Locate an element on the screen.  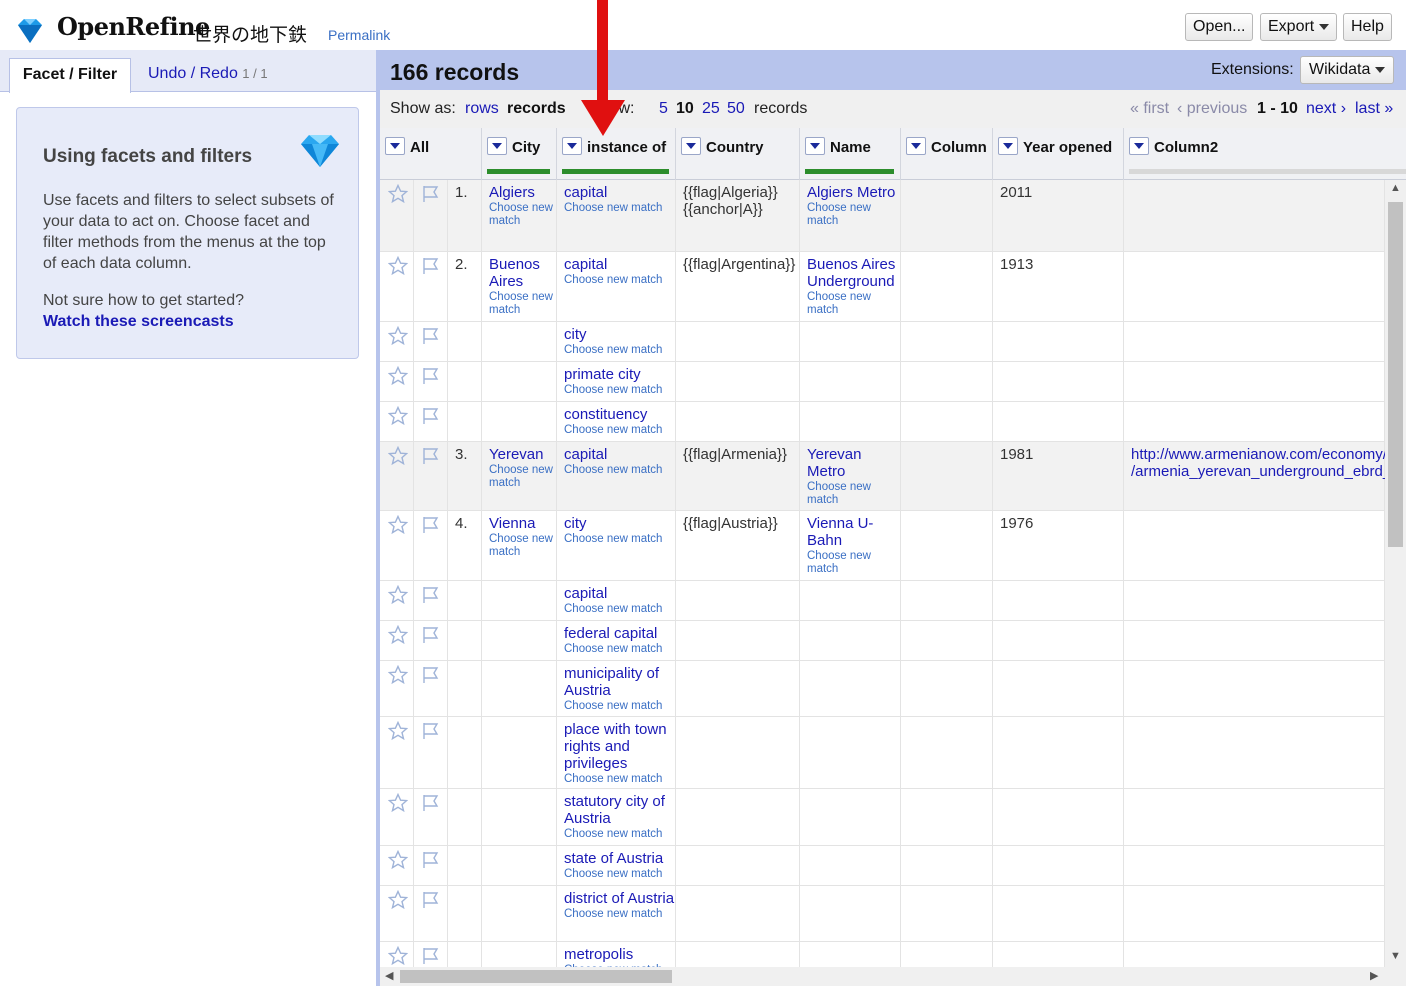
recon-match-link: Vienna is located at coordinates (512, 523).